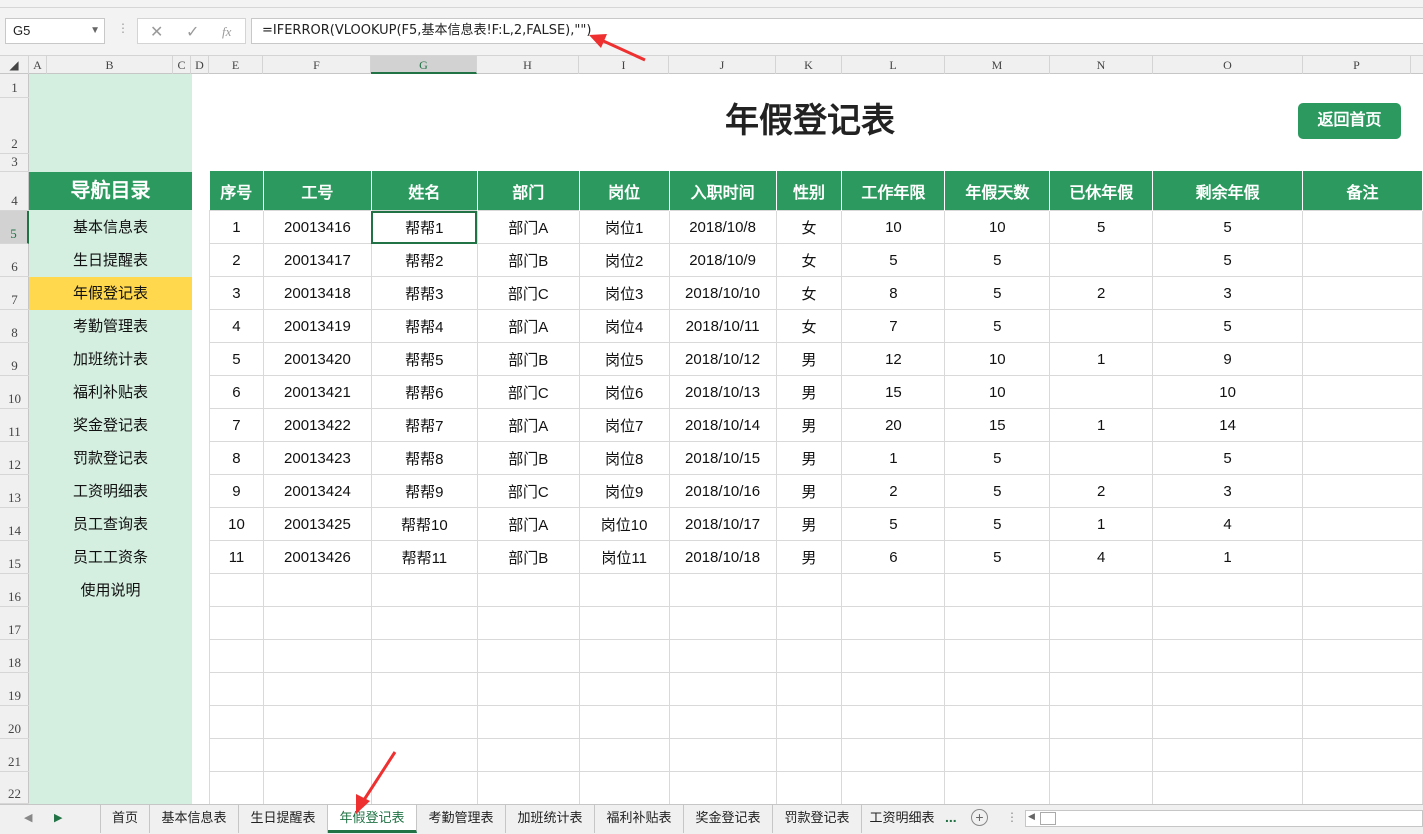 Image resolution: width=1423 pixels, height=834 pixels. What do you see at coordinates (110, 458) in the screenshot?
I see `nav-item-penalty: 罚款登记表` at bounding box center [110, 458].